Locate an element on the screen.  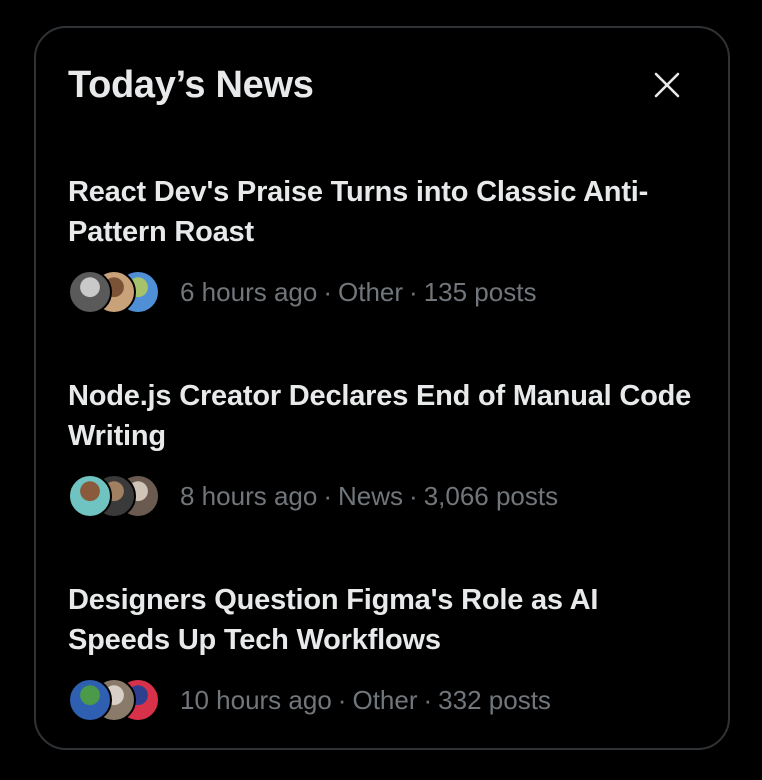
news-meta-text: 10 hours ago · Other · 332 posts is located at coordinates (365, 700).